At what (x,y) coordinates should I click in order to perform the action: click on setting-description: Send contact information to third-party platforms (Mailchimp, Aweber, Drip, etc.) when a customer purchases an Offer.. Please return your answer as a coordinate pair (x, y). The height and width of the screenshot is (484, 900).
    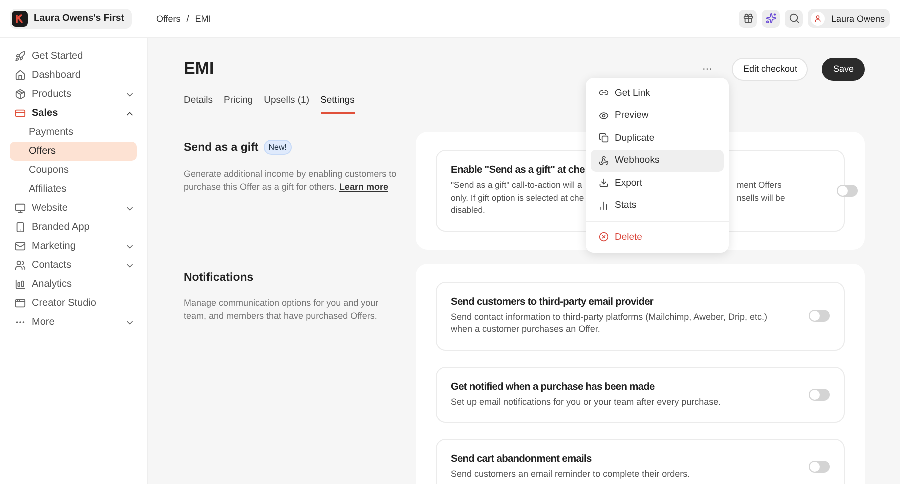
    Looking at the image, I should click on (609, 323).